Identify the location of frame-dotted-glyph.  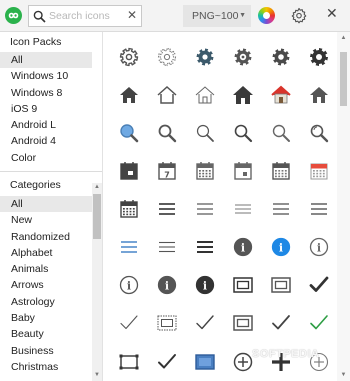
(166, 322).